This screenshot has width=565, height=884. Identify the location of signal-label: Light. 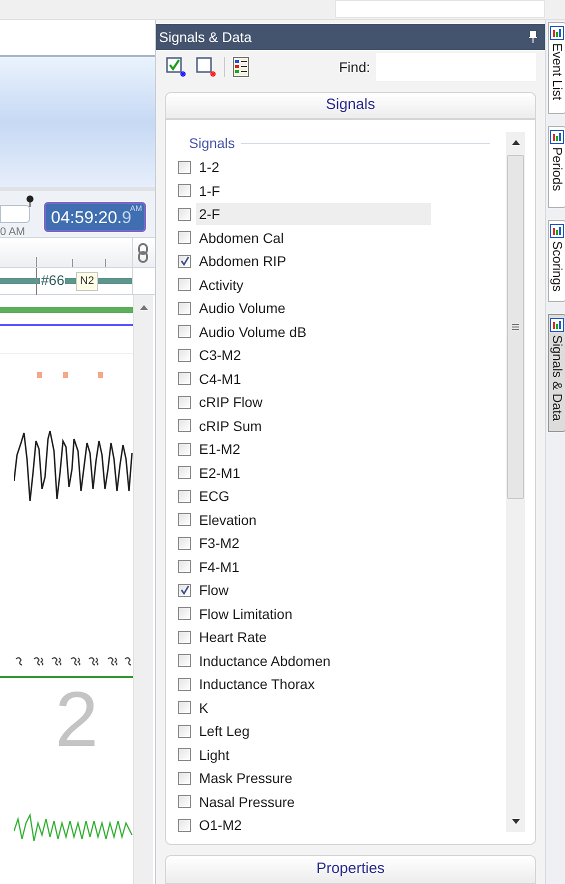
(214, 755).